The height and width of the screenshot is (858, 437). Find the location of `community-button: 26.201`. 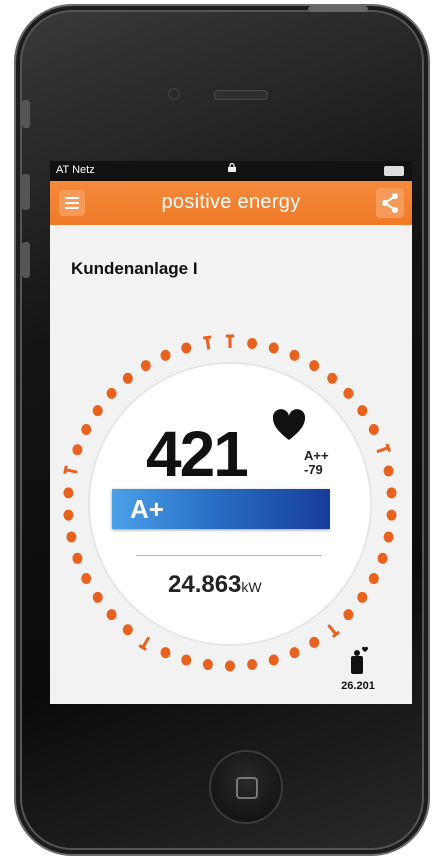

community-button: 26.201 is located at coordinates (358, 669).